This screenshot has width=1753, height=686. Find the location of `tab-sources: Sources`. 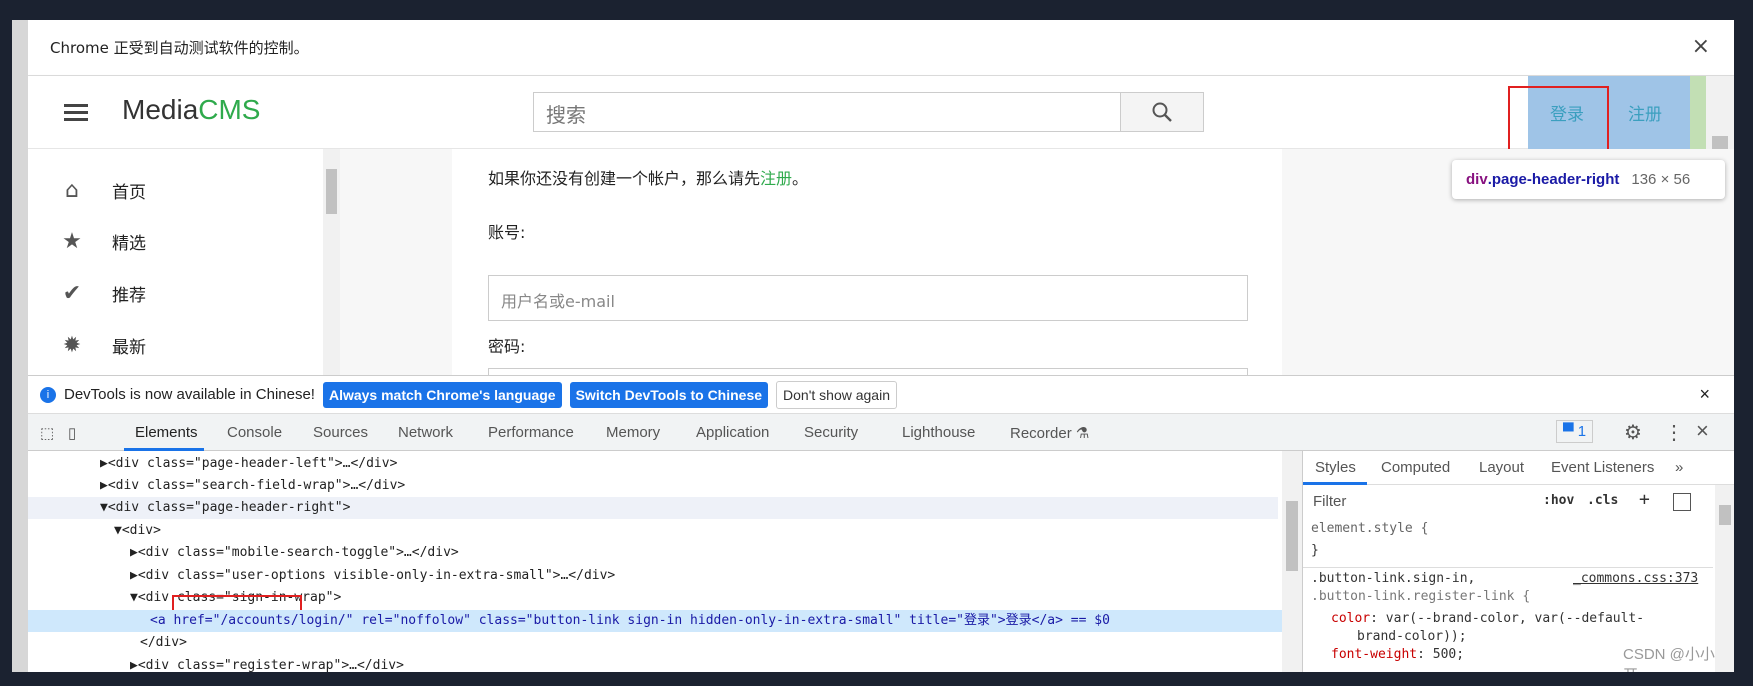

tab-sources: Sources is located at coordinates (340, 432).